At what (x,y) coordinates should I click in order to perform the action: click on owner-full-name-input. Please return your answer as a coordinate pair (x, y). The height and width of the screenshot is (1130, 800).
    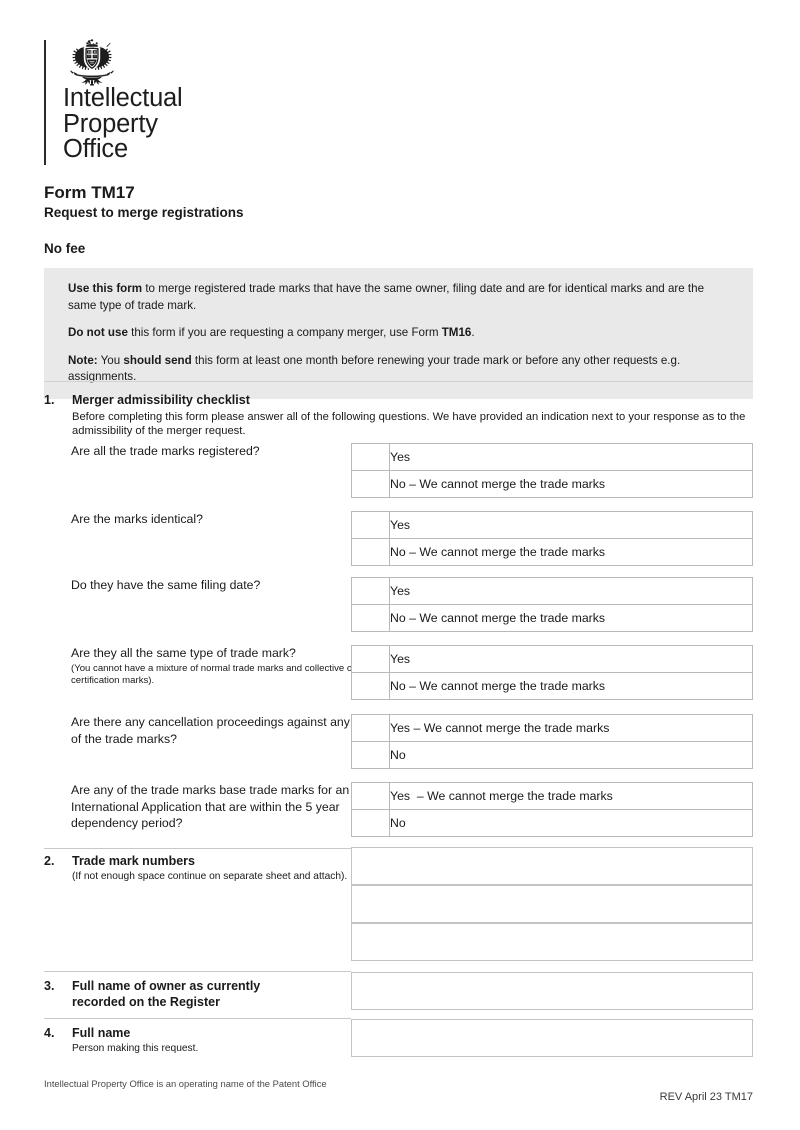
    Looking at the image, I should click on (552, 991).